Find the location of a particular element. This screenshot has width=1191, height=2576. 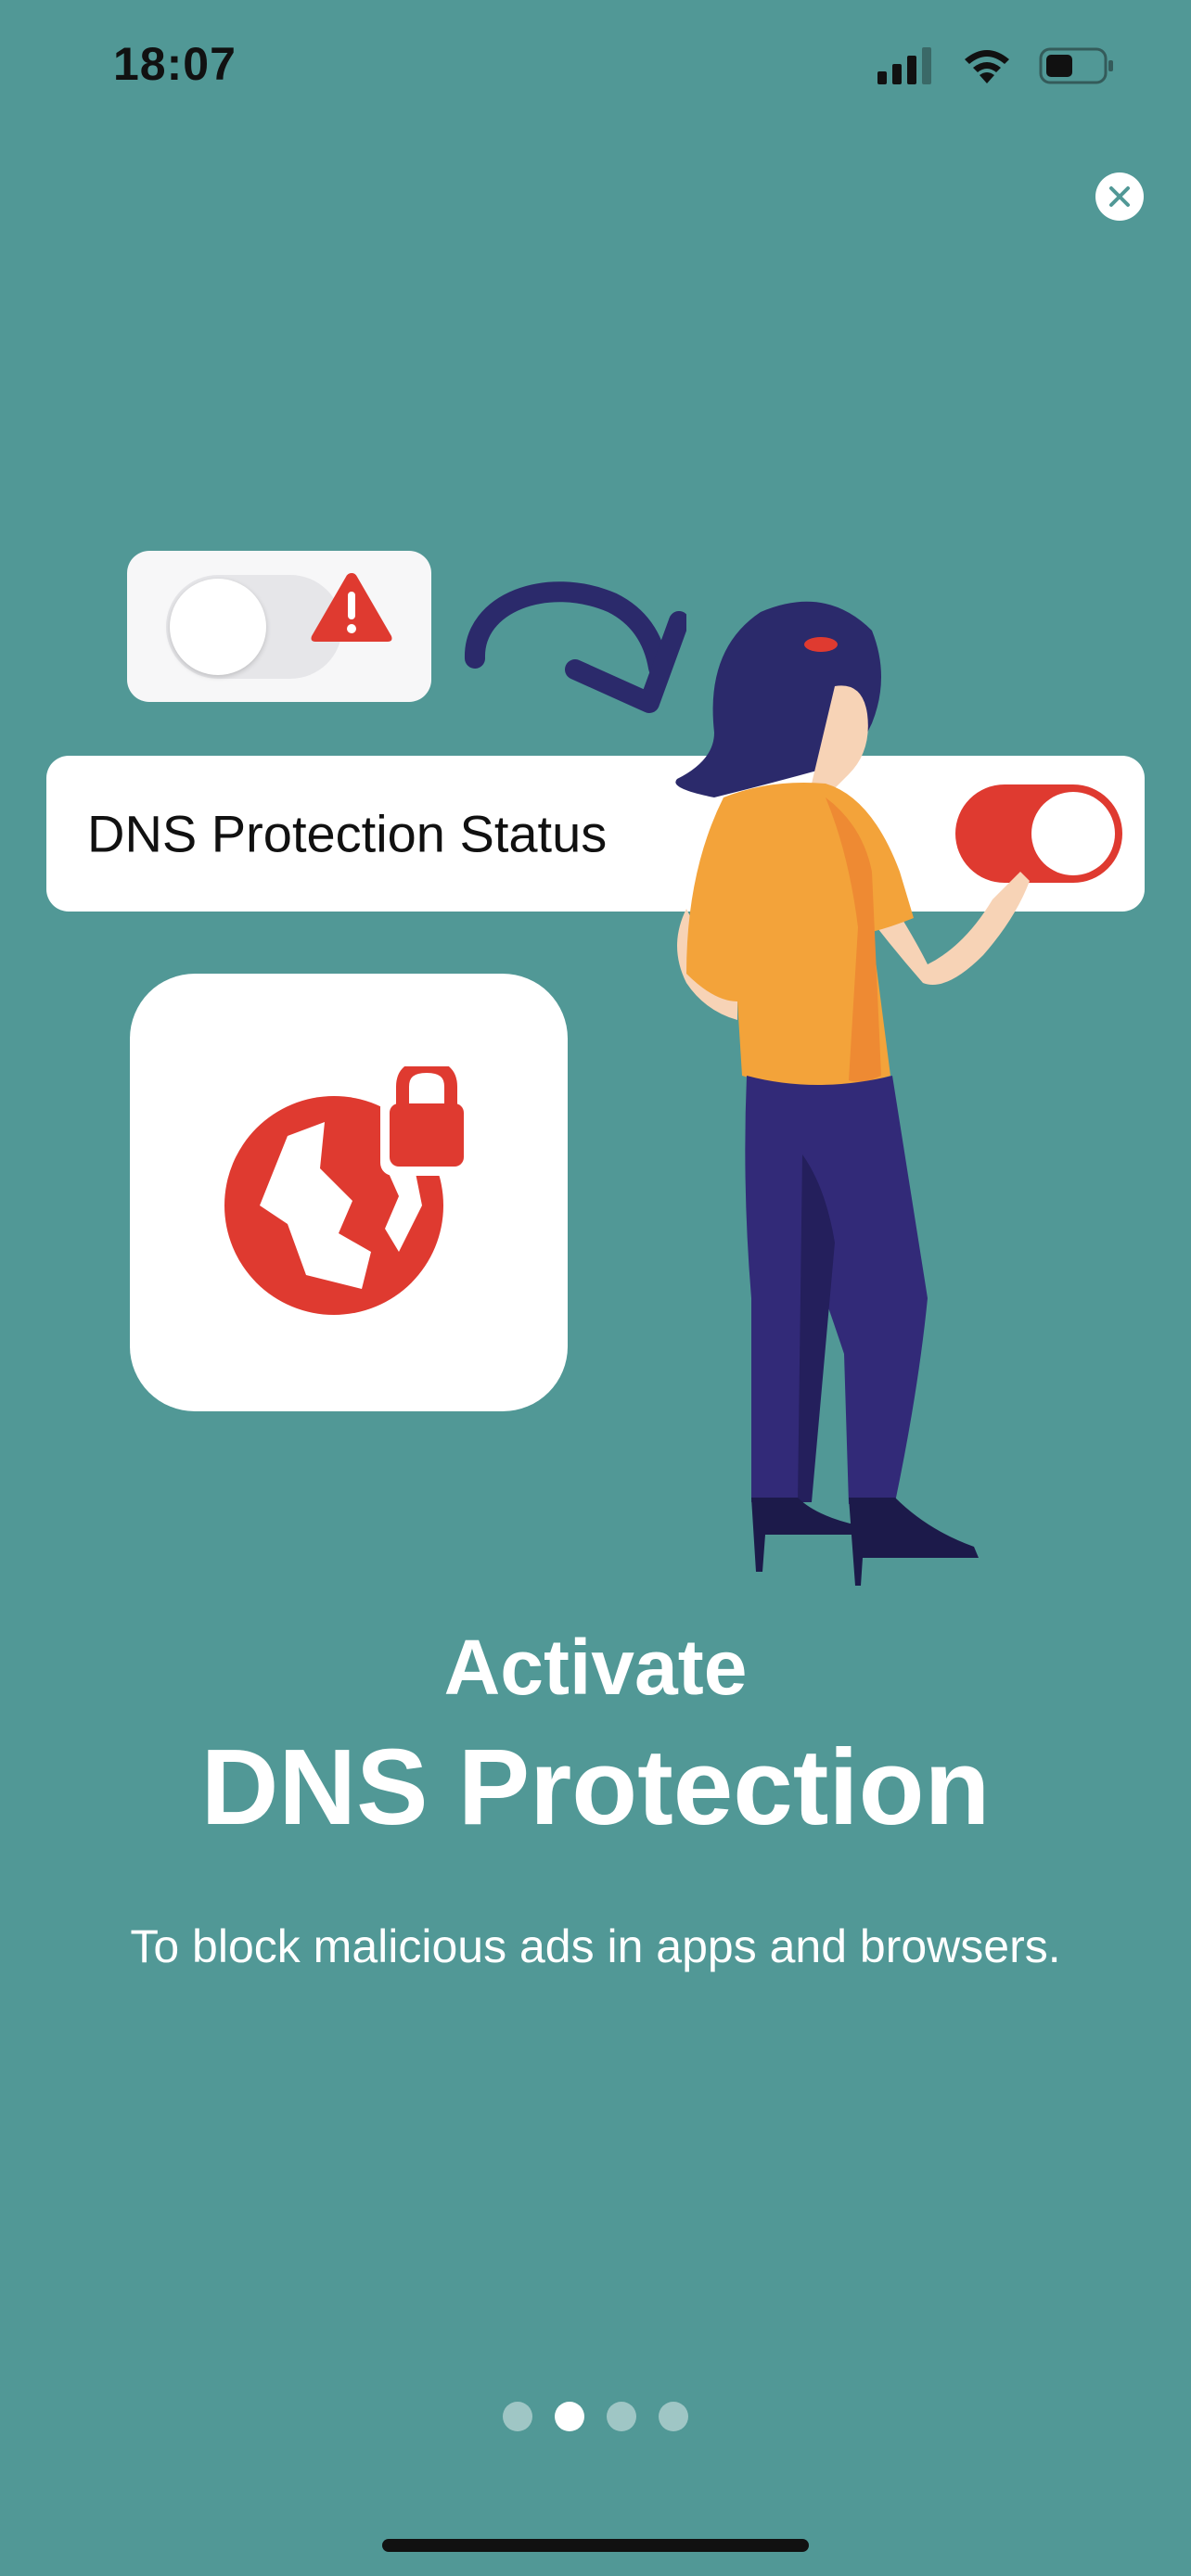

globe-lock-card is located at coordinates (349, 1192).